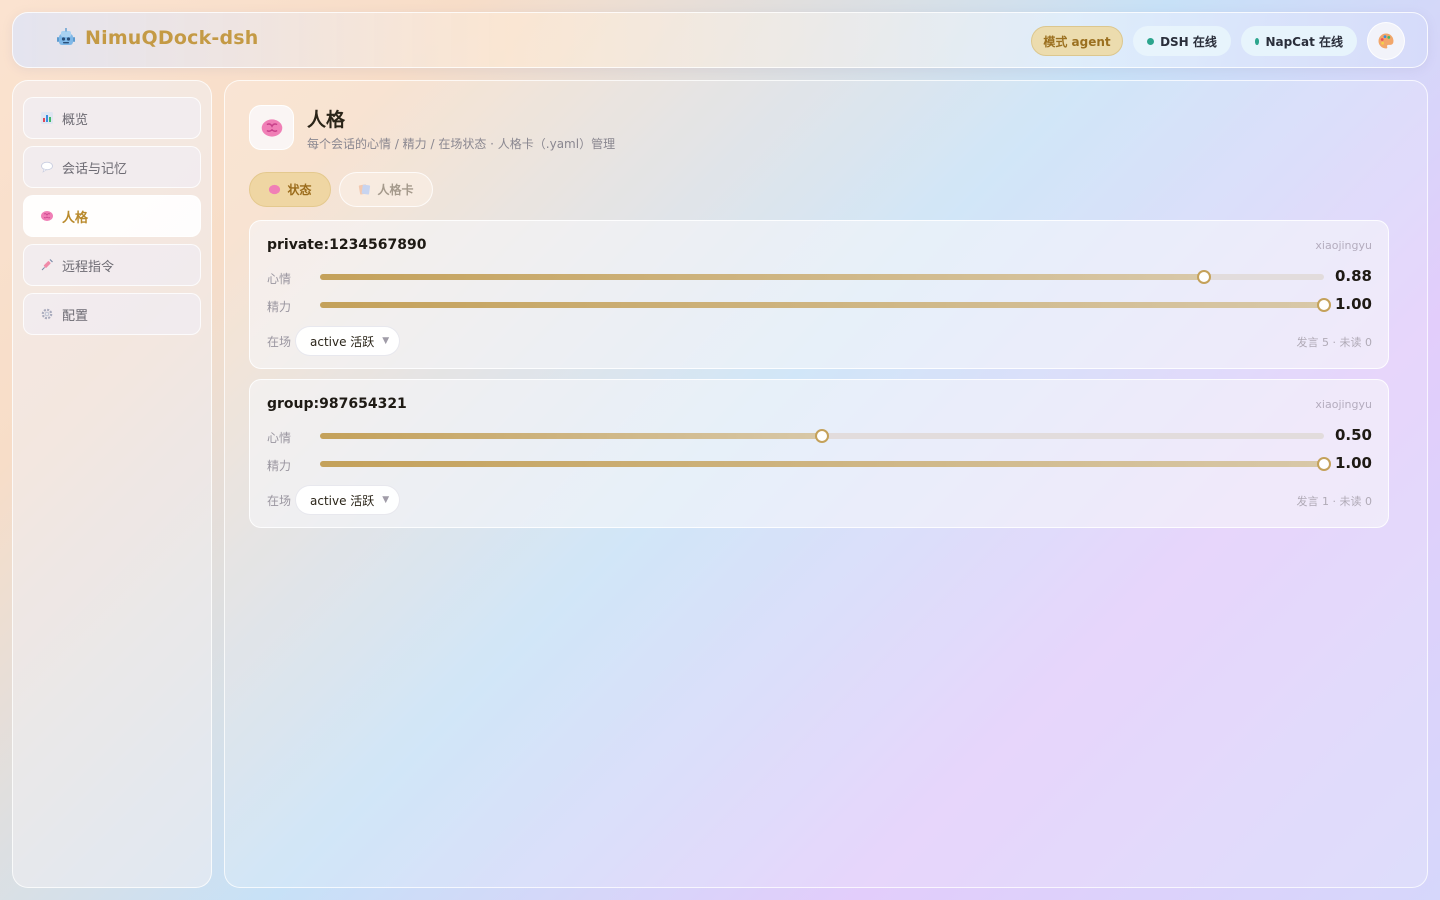  What do you see at coordinates (326, 120) in the screenshot?
I see `page-title: 人格` at bounding box center [326, 120].